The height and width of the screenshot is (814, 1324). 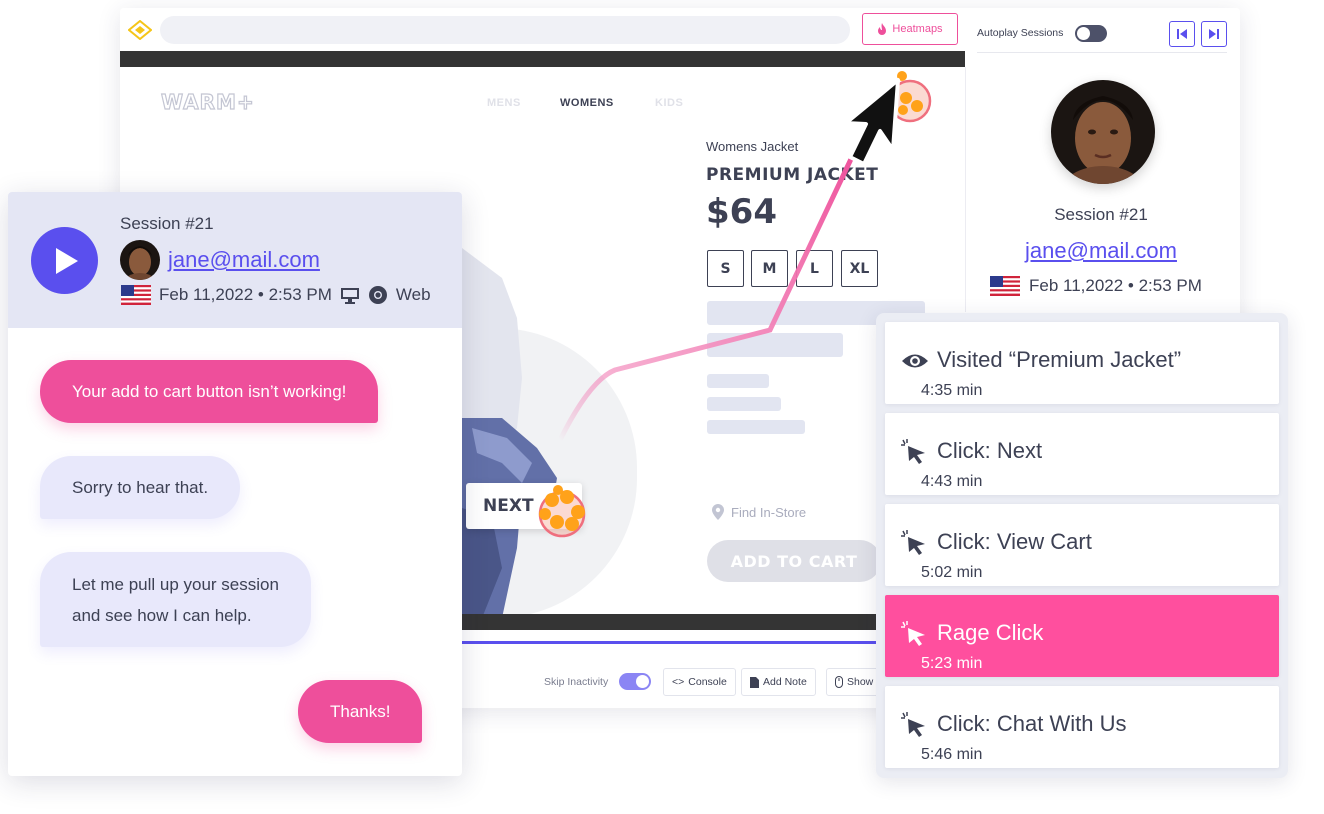 What do you see at coordinates (1082, 636) in the screenshot?
I see `event-item-active: Rage Click 5:23 min` at bounding box center [1082, 636].